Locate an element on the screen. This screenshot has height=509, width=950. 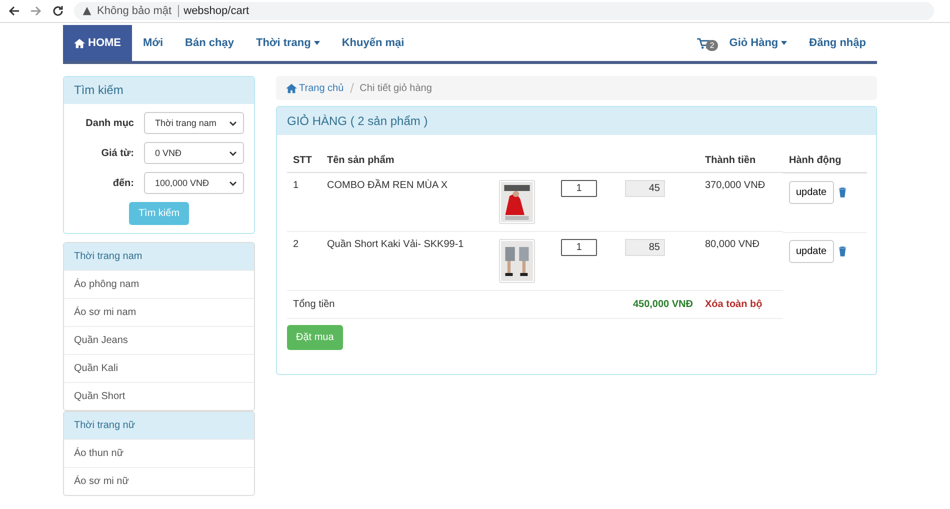
column-header: STT is located at coordinates (302, 160).